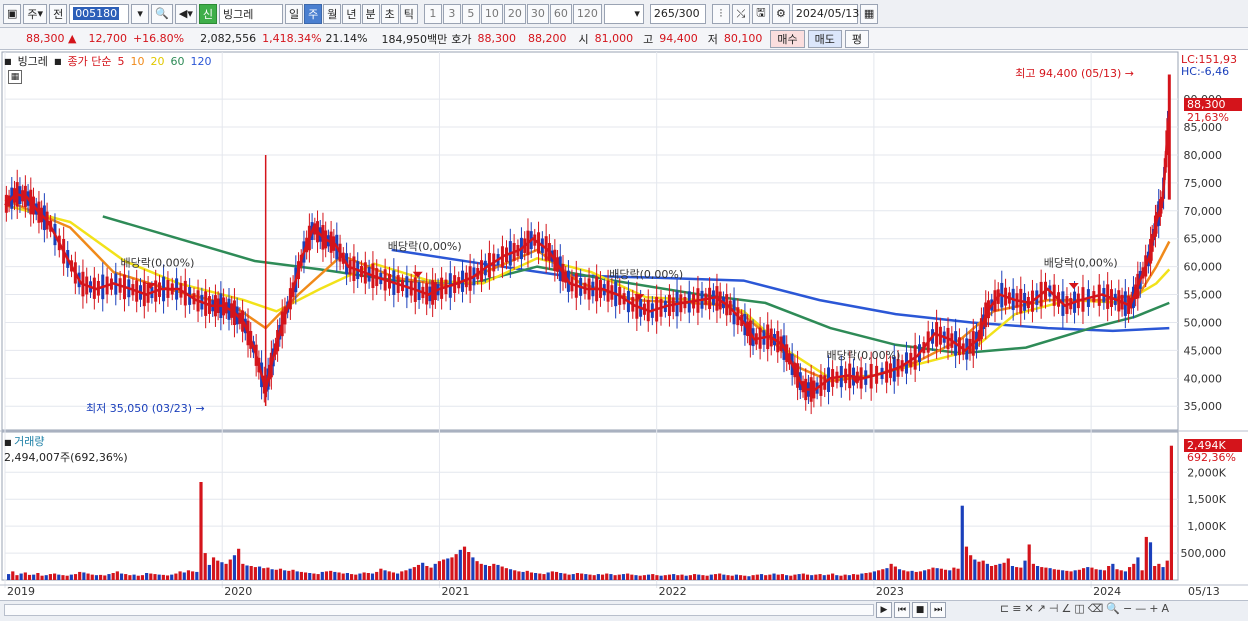  What do you see at coordinates (15, 77) in the screenshot?
I see `grid-toggle-icon: ▦` at bounding box center [15, 77].